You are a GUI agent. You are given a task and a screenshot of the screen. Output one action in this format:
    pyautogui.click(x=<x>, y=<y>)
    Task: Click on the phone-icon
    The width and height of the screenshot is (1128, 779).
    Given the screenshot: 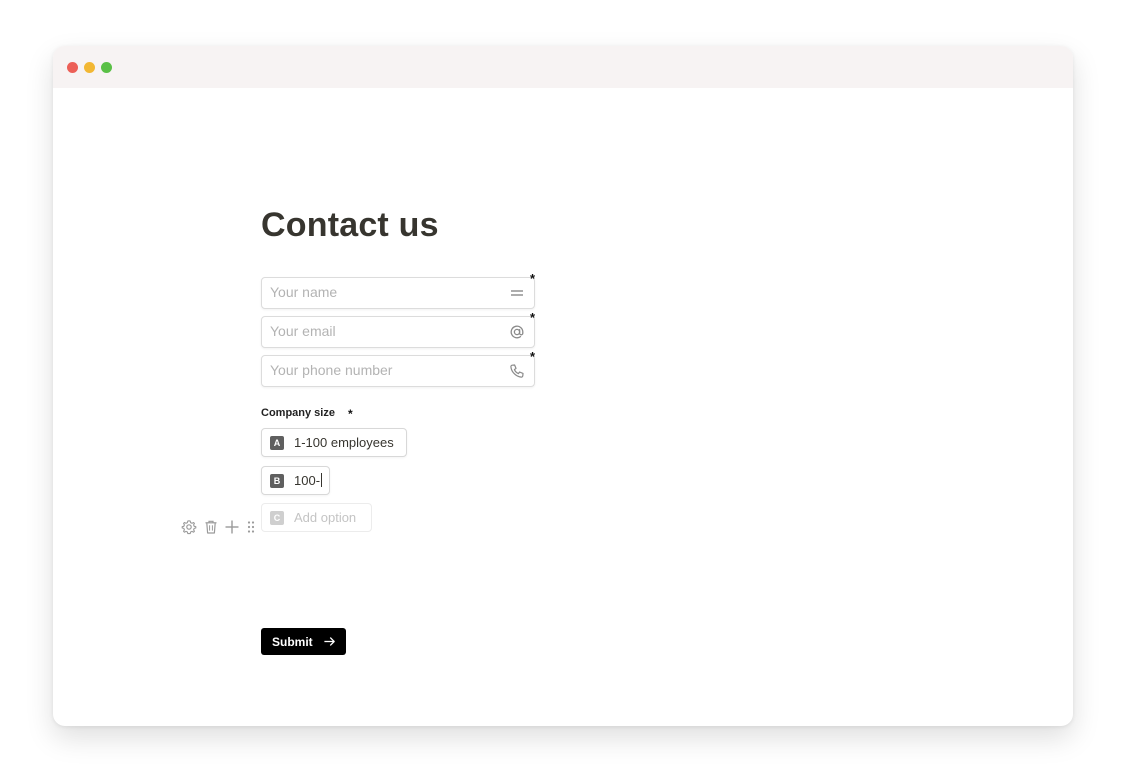 What is the action you would take?
    pyautogui.click(x=517, y=371)
    